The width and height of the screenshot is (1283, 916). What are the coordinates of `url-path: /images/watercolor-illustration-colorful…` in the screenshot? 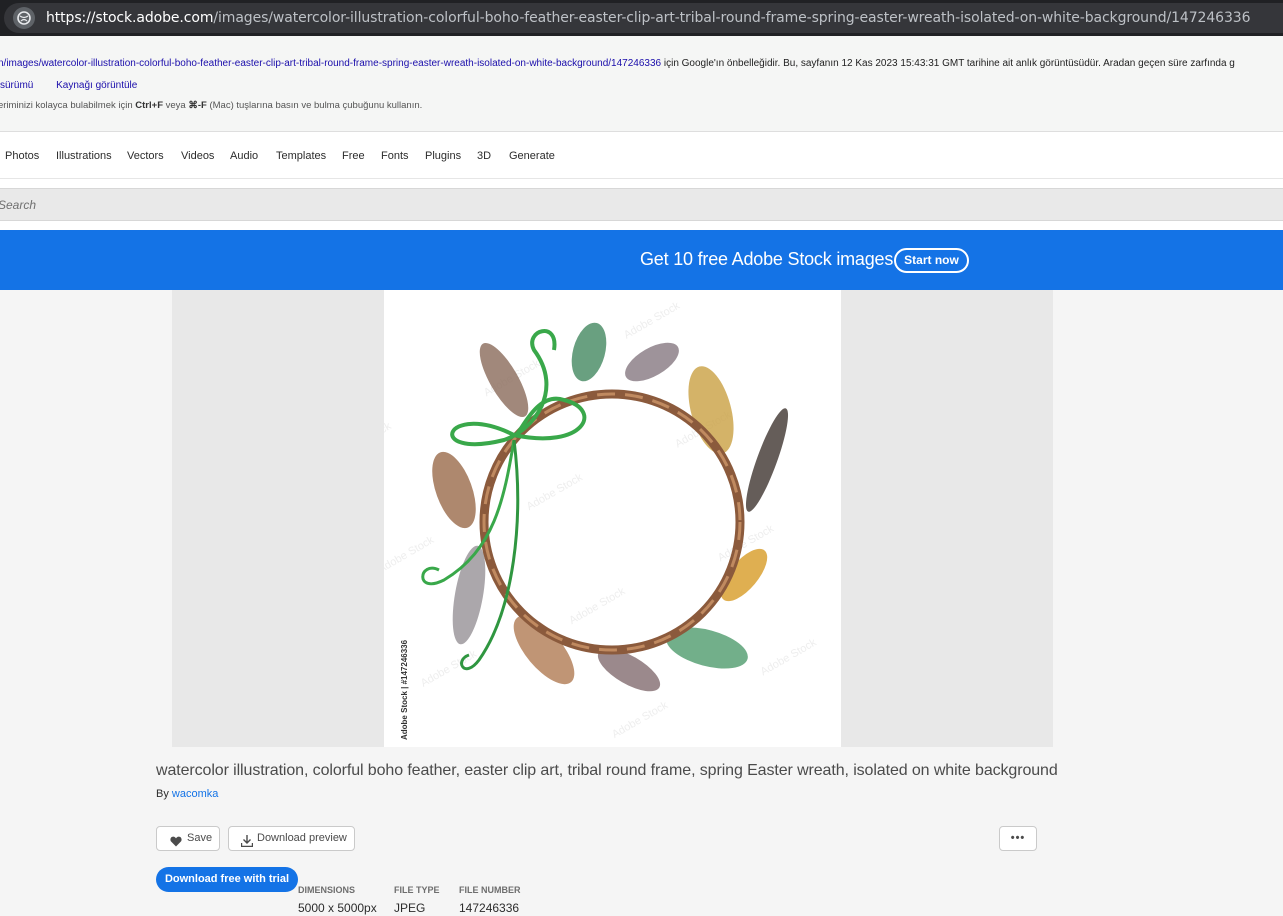 It's located at (732, 18).